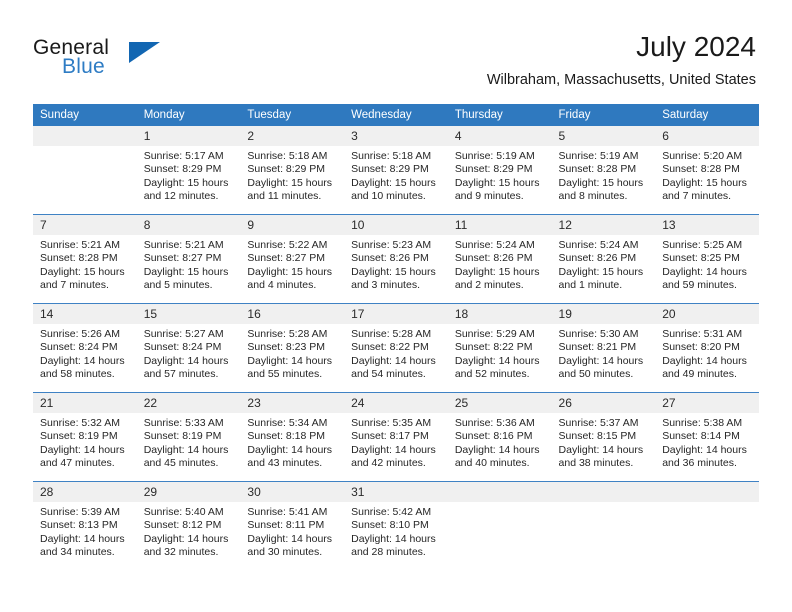  I want to click on day-number: 31, so click(396, 492).